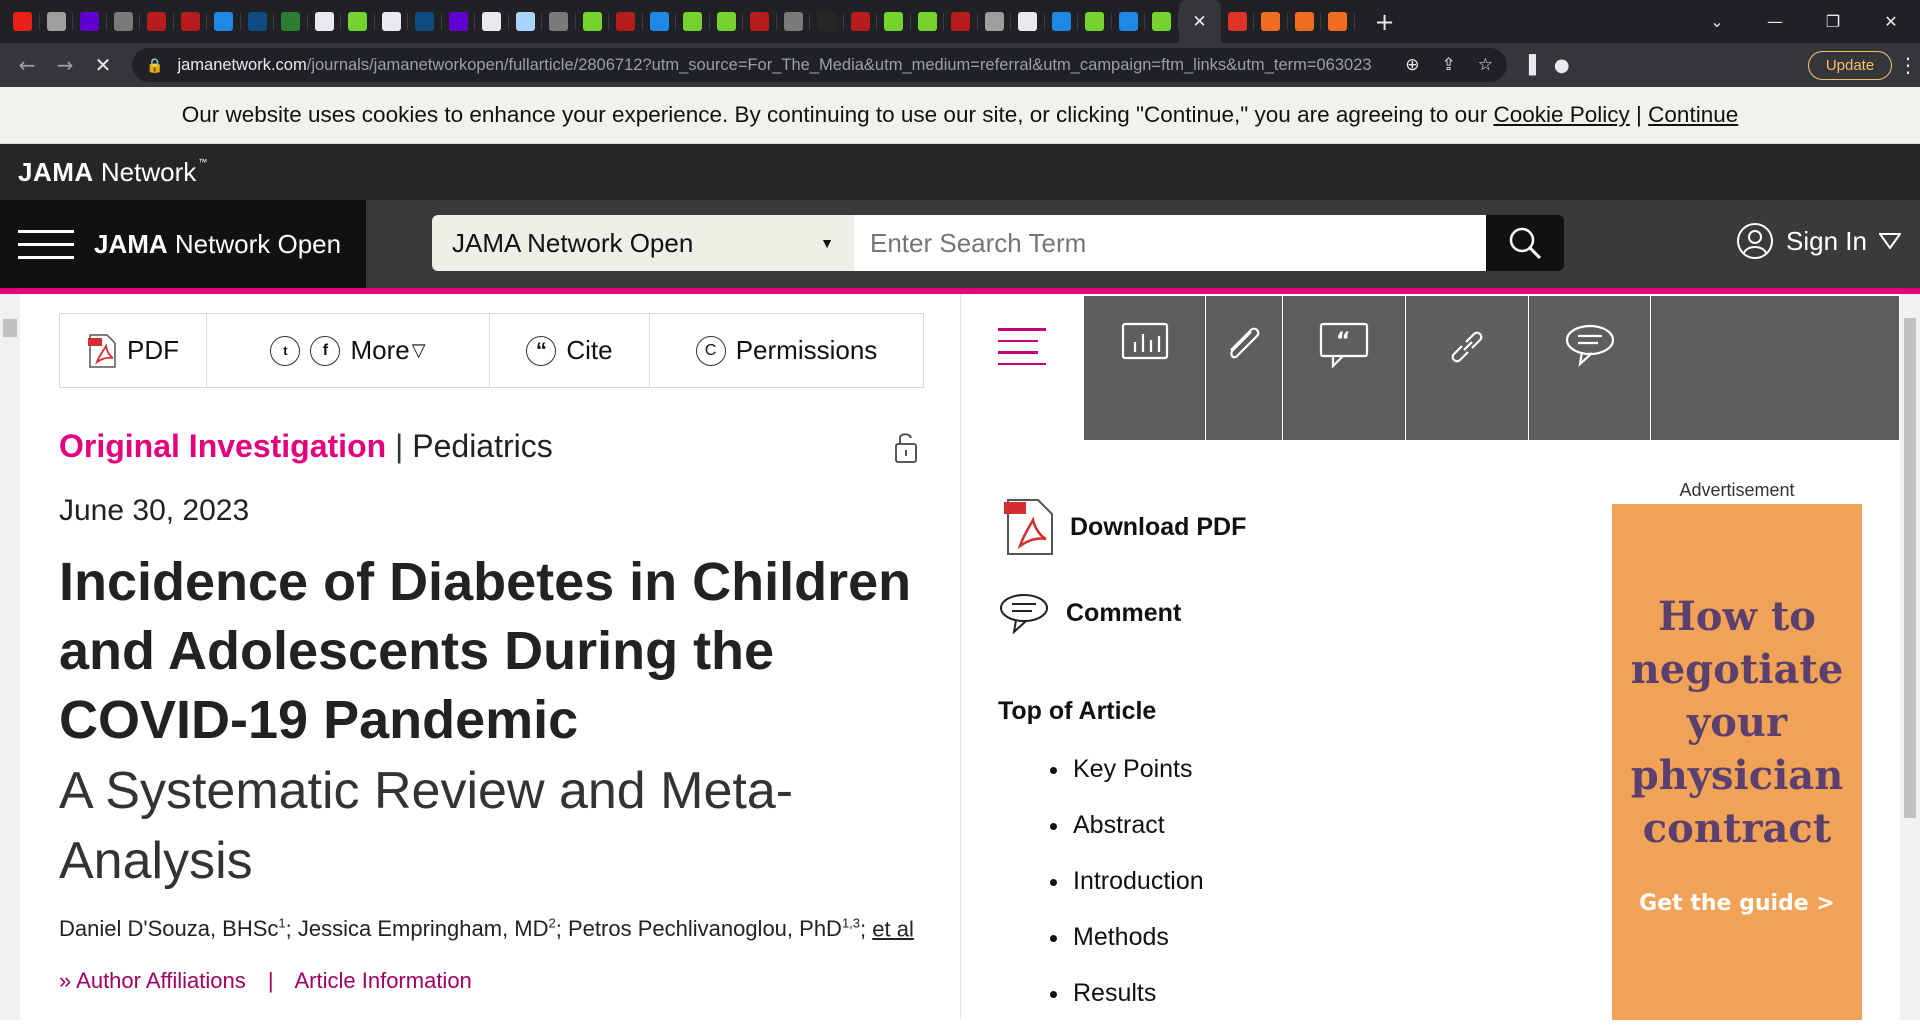 This screenshot has height=1035, width=1920. Describe the element at coordinates (786, 350) in the screenshot. I see `permissions-button: C Permissions` at that location.